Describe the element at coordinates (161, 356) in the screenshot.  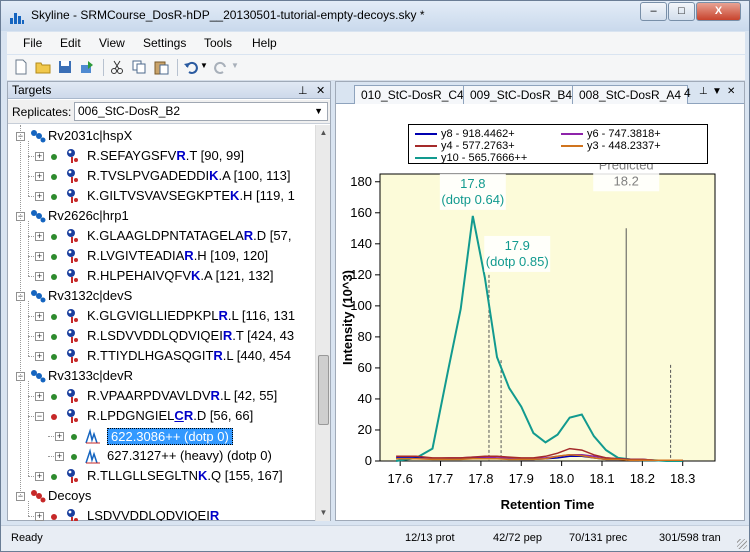
I see `peptide-row: + R.TTIYDLHGASQGITR.L [440, 454` at that location.